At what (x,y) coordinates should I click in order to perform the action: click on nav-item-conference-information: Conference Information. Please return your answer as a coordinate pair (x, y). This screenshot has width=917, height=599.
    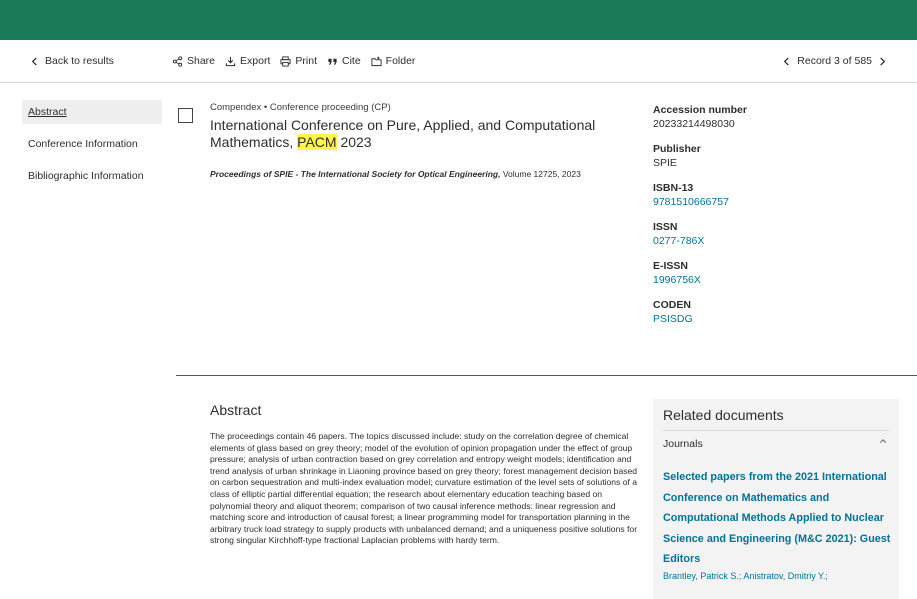
    Looking at the image, I should click on (92, 144).